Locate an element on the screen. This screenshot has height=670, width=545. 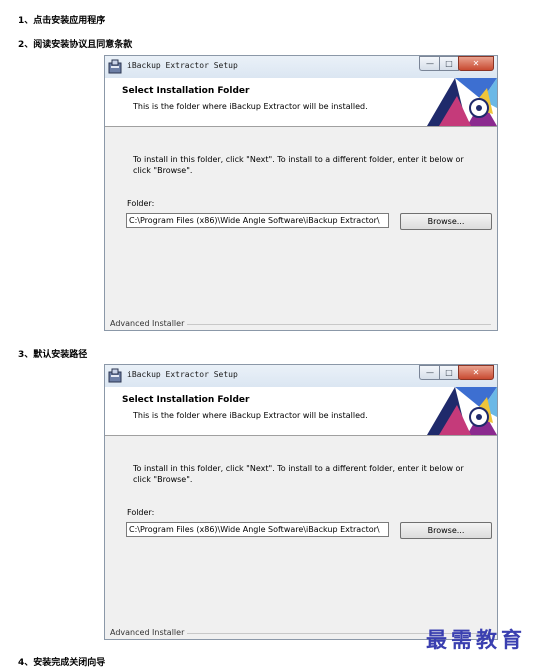
step-3-text: 3、默认安装路径 is located at coordinates (53, 355).